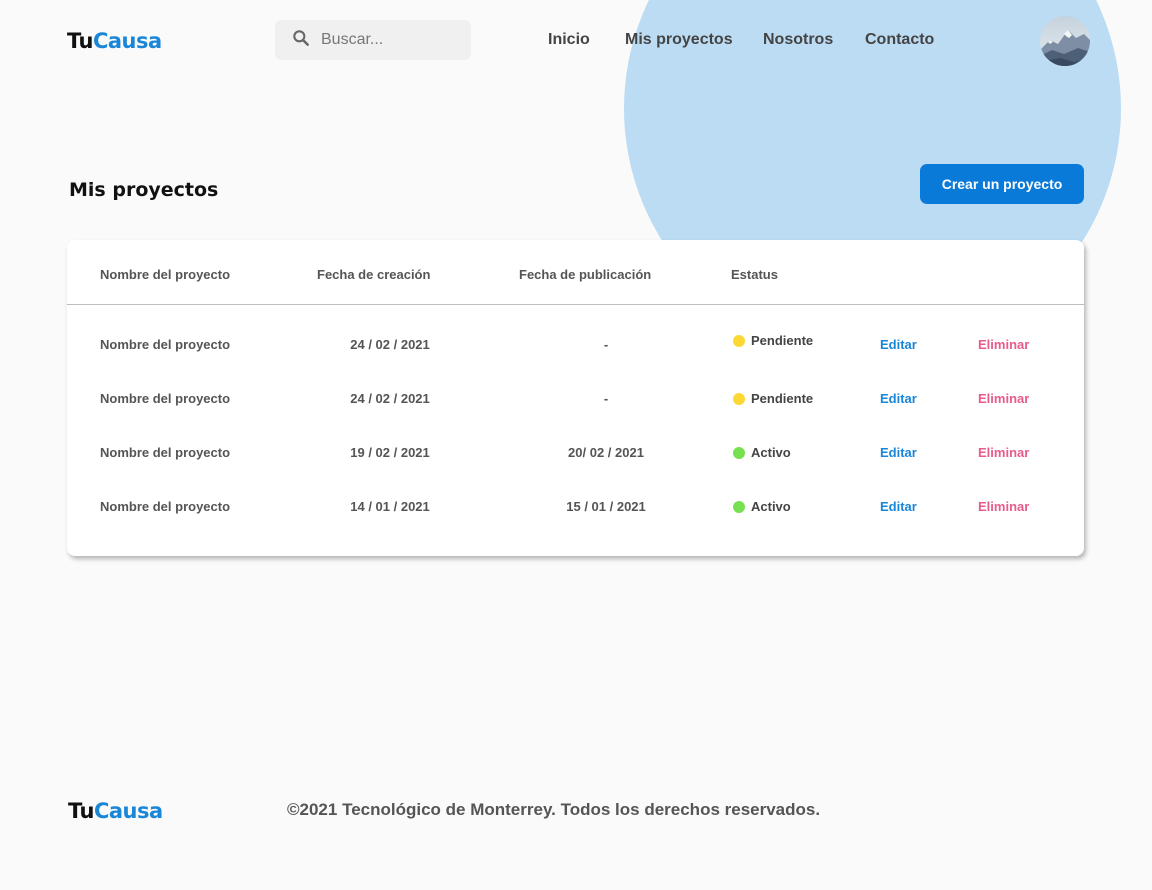  What do you see at coordinates (144, 190) in the screenshot?
I see `page-title: Mis proyectos` at bounding box center [144, 190].